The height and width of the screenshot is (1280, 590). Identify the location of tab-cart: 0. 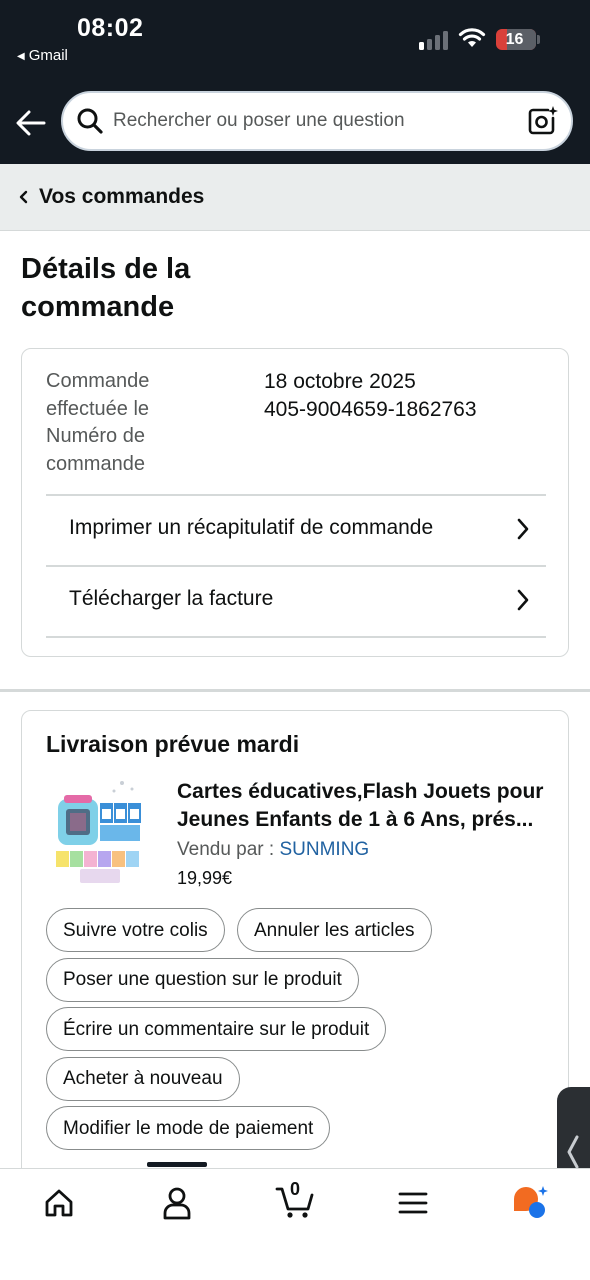
(295, 1208).